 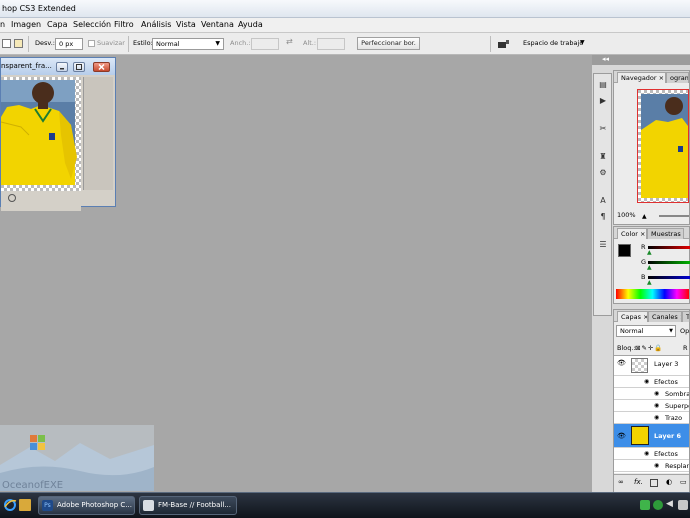 I want to click on effect-label: Sombra, so click(x=677, y=394).